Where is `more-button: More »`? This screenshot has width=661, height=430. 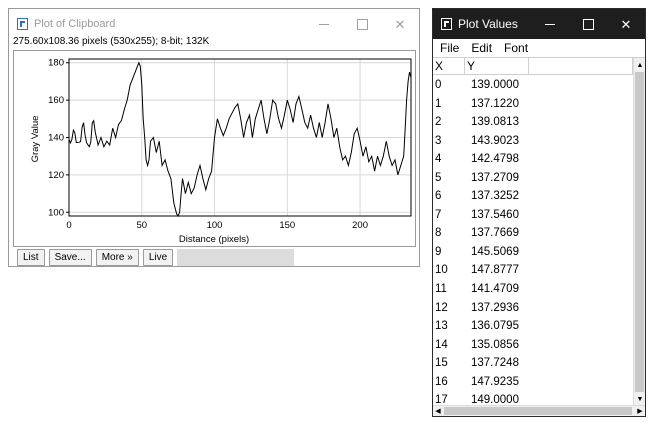
more-button: More » is located at coordinates (117, 257).